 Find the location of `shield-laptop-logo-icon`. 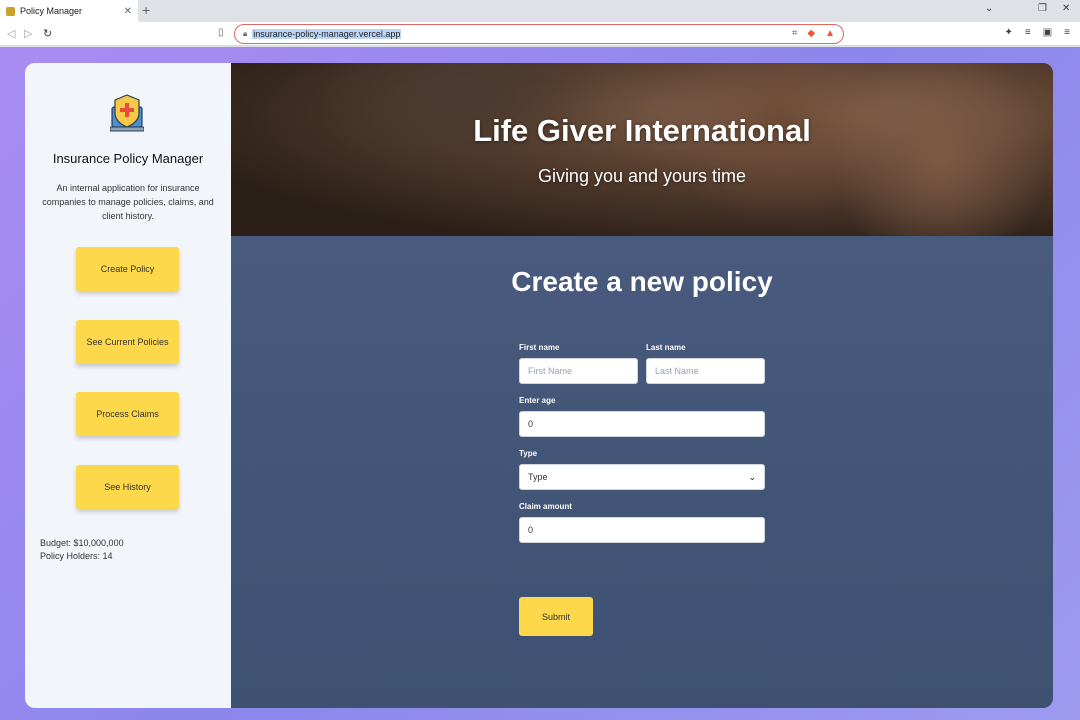

shield-laptop-logo-icon is located at coordinates (127, 113).